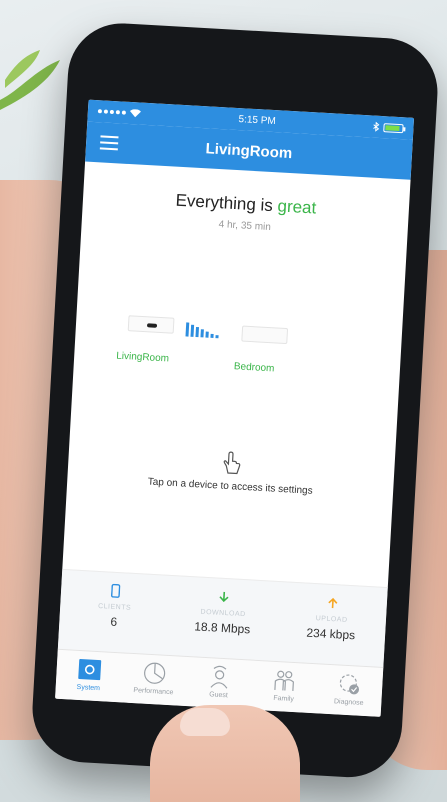 The image size is (447, 802). What do you see at coordinates (350, 684) in the screenshot?
I see `diagnose-icon` at bounding box center [350, 684].